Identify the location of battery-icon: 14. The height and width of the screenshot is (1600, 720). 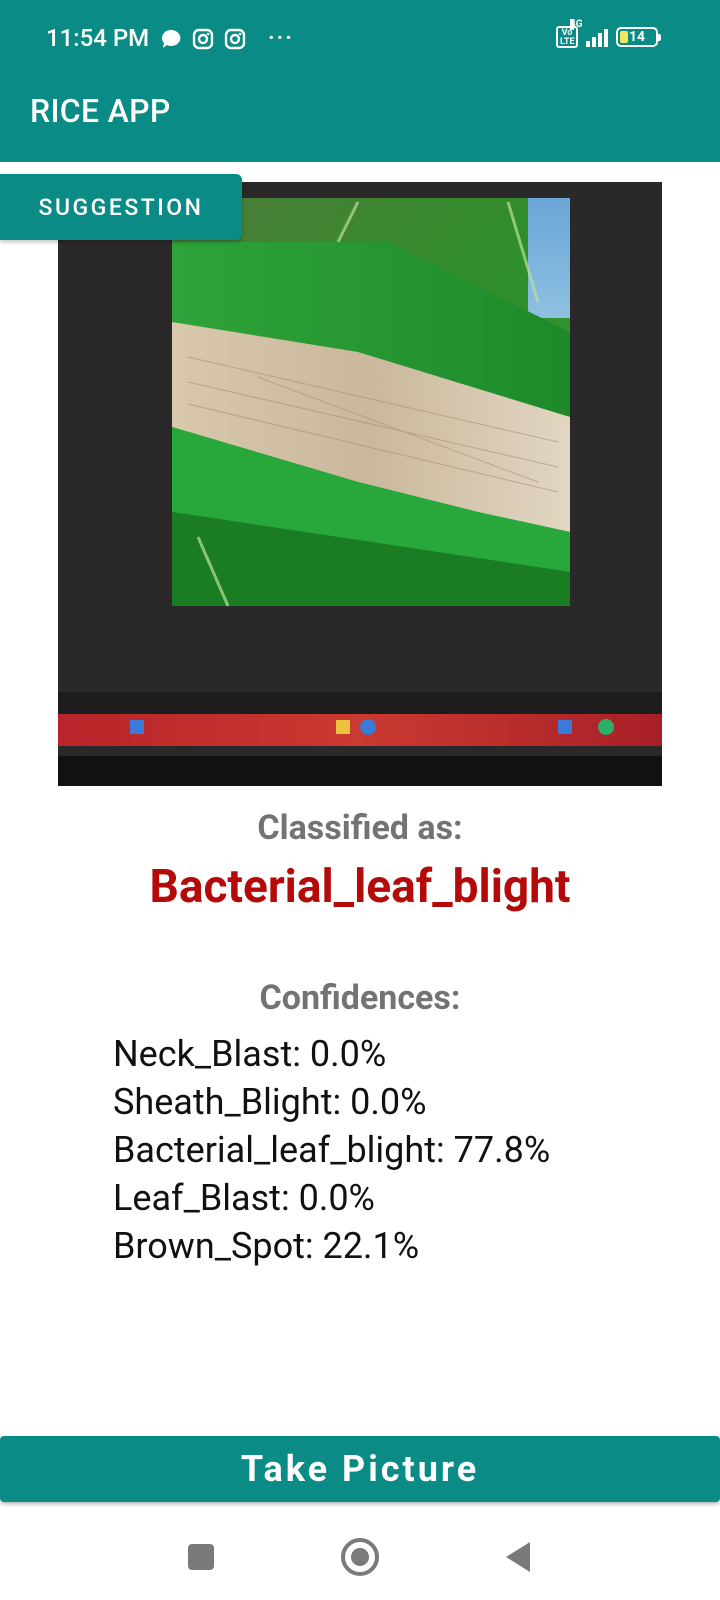
(638, 37).